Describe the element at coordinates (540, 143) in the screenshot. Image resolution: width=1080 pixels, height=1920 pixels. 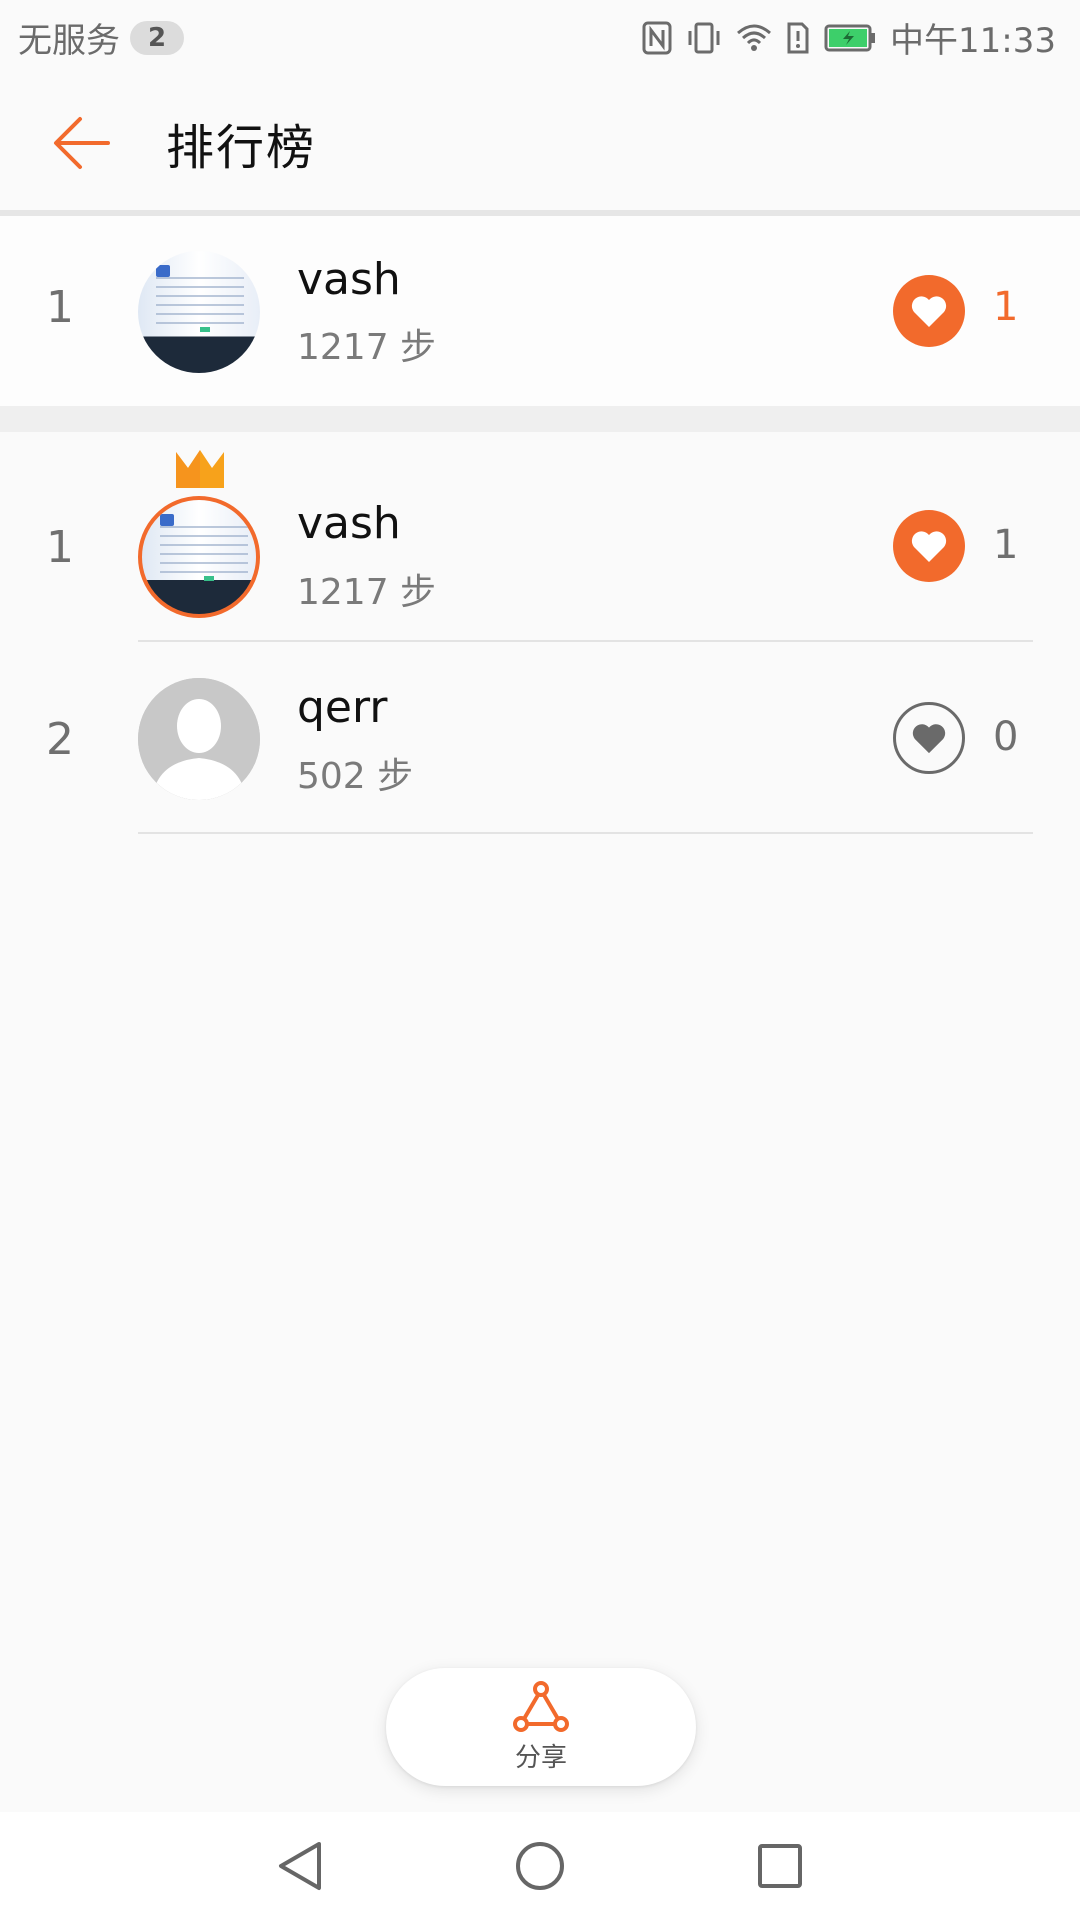
I see `app-header: 排行榜` at that location.